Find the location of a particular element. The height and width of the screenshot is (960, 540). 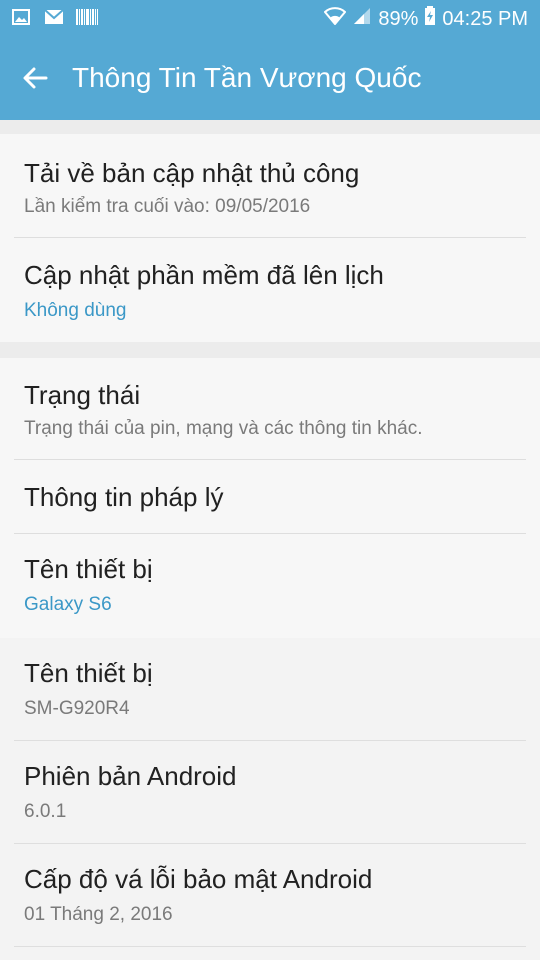

item-subtitle: Galaxy S6 is located at coordinates (68, 604).